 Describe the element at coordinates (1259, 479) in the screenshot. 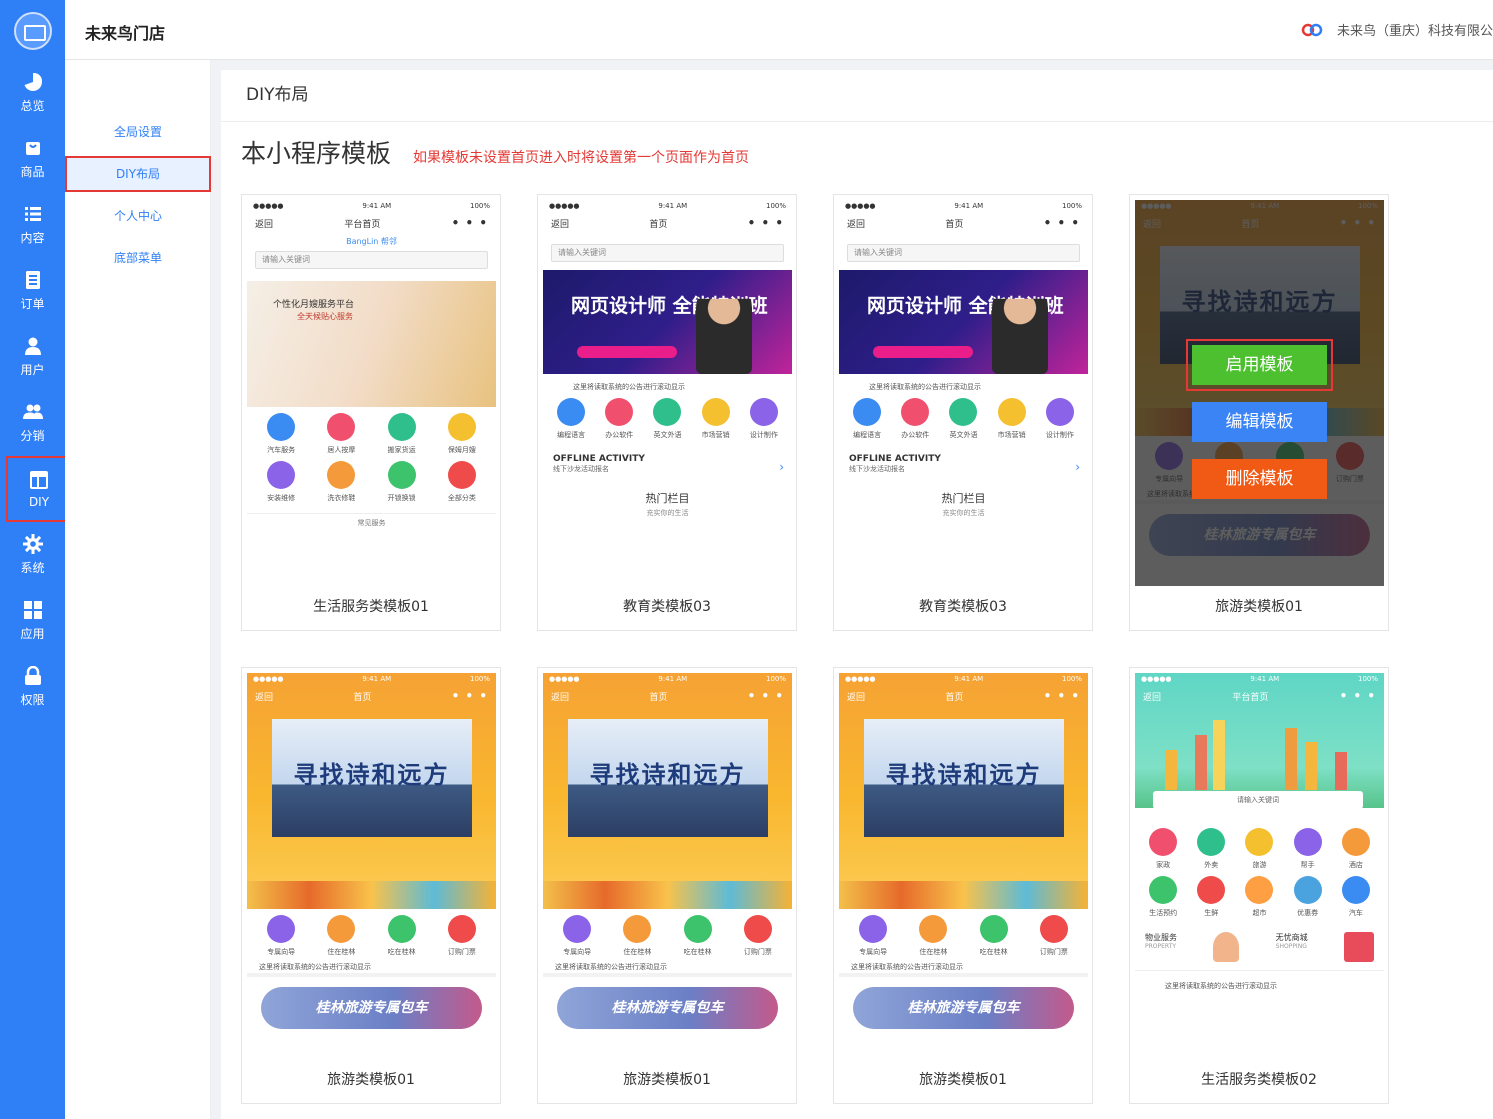

I see `delete-template-button: 删除模板` at that location.